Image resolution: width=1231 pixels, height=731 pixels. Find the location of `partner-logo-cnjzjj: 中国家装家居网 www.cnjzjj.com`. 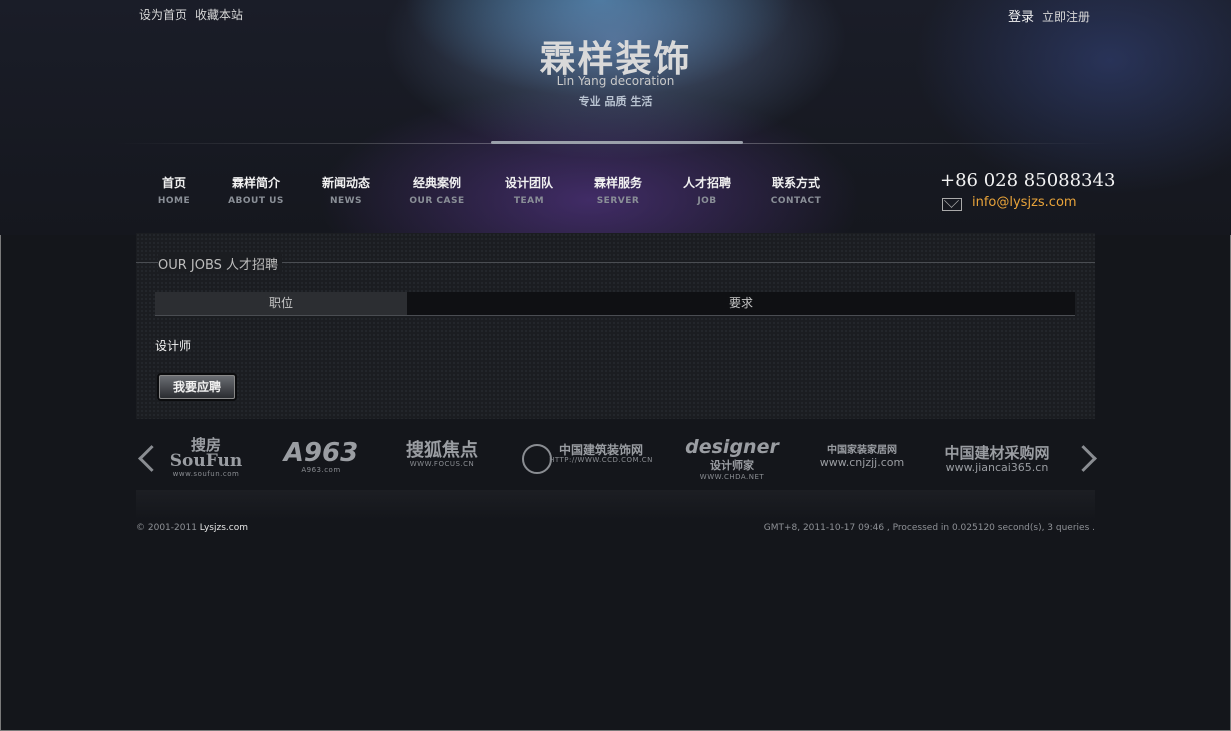

partner-logo-cnjzjj: 中国家装家居网 www.cnjzjj.com is located at coordinates (862, 457).